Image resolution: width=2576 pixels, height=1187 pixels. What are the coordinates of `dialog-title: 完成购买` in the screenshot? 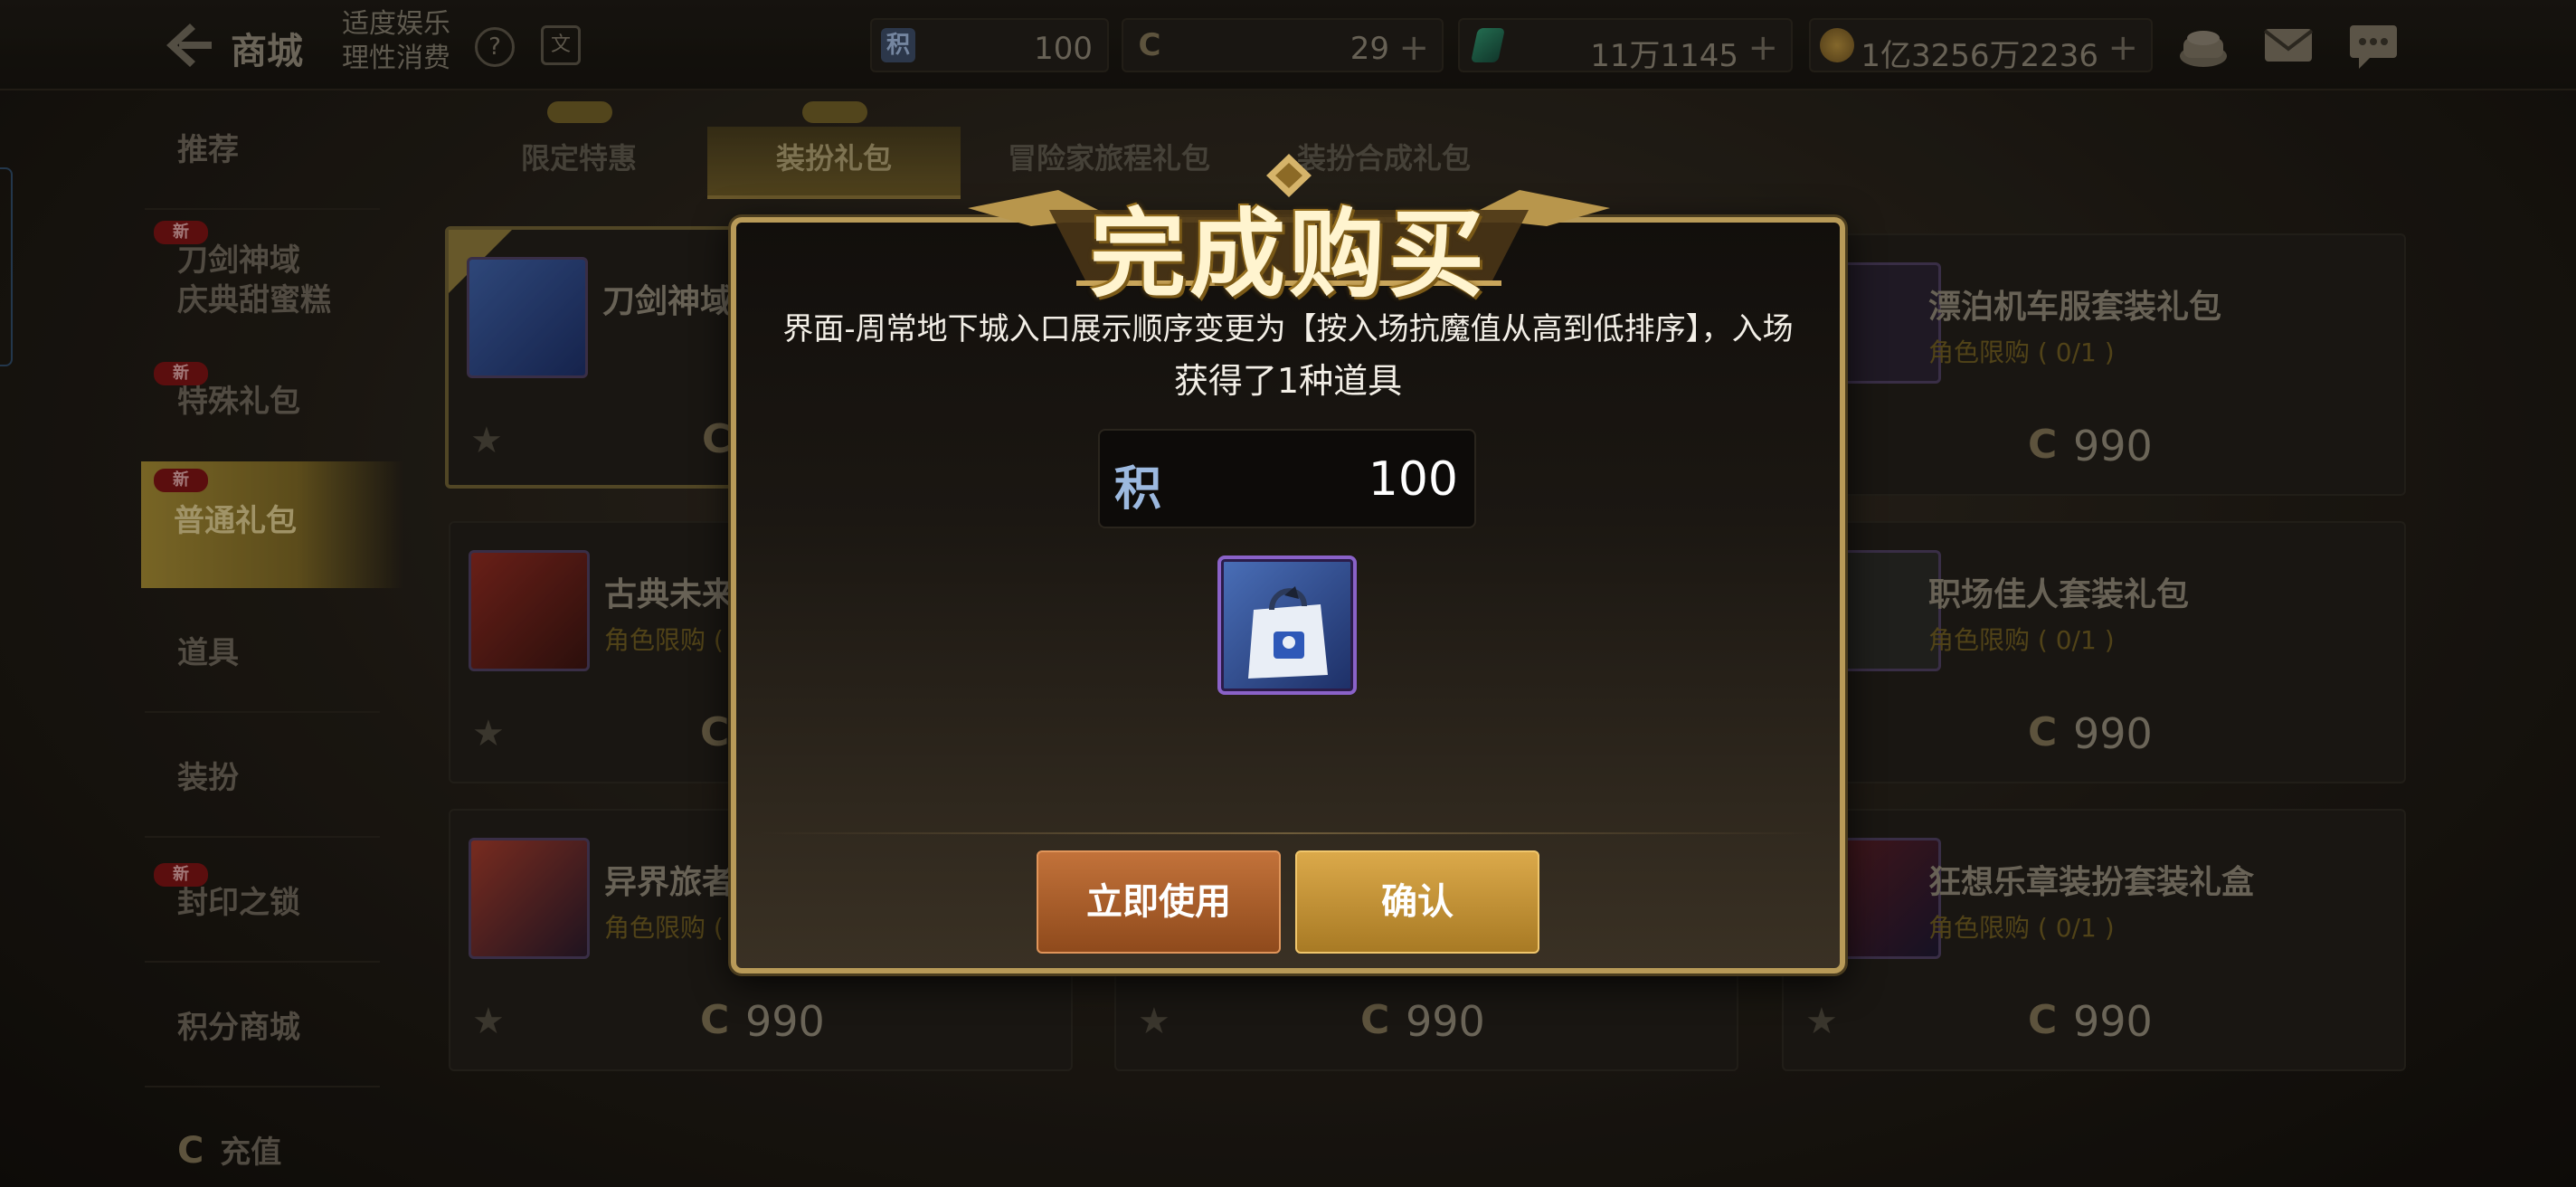 It's located at (1289, 254).